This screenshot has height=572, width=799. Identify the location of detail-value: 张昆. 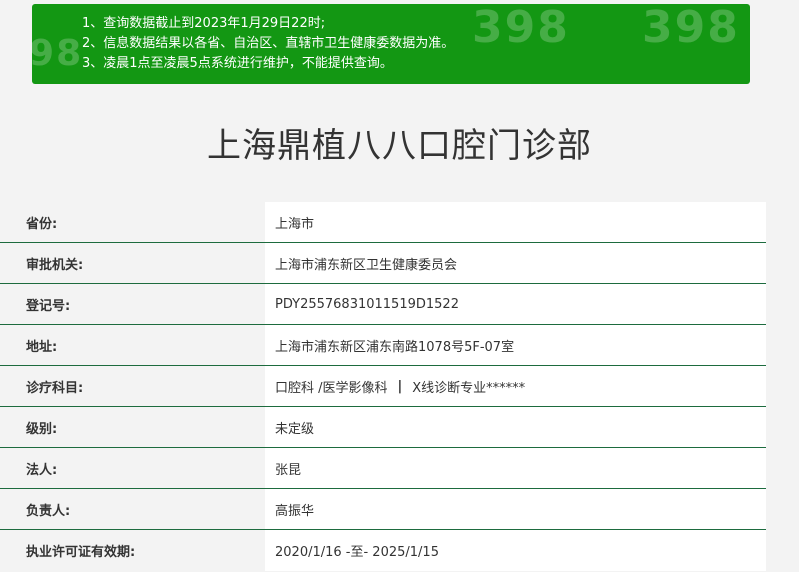
(515, 468).